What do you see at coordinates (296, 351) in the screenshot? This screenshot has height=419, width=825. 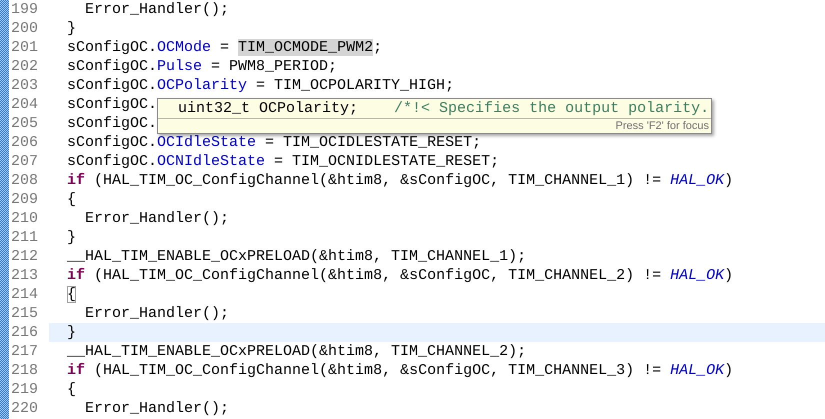 I see `code-line: __HAL_TIM_ENABLE_OCxPRELOAD(&htim8, TIM_CHANNEL_2);` at bounding box center [296, 351].